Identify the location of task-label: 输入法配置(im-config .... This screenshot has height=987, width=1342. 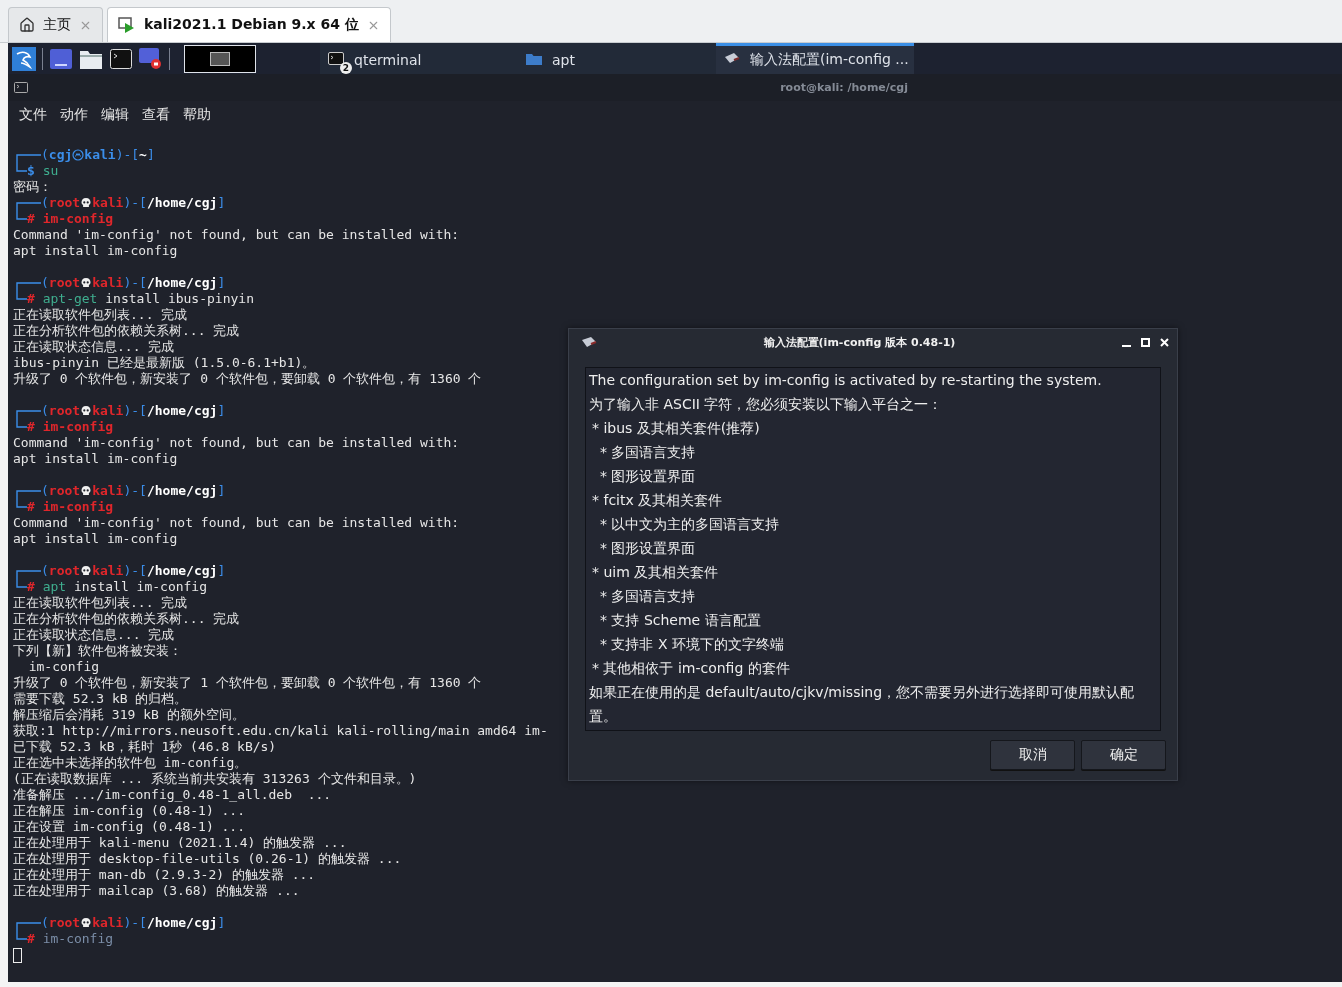
(829, 60).